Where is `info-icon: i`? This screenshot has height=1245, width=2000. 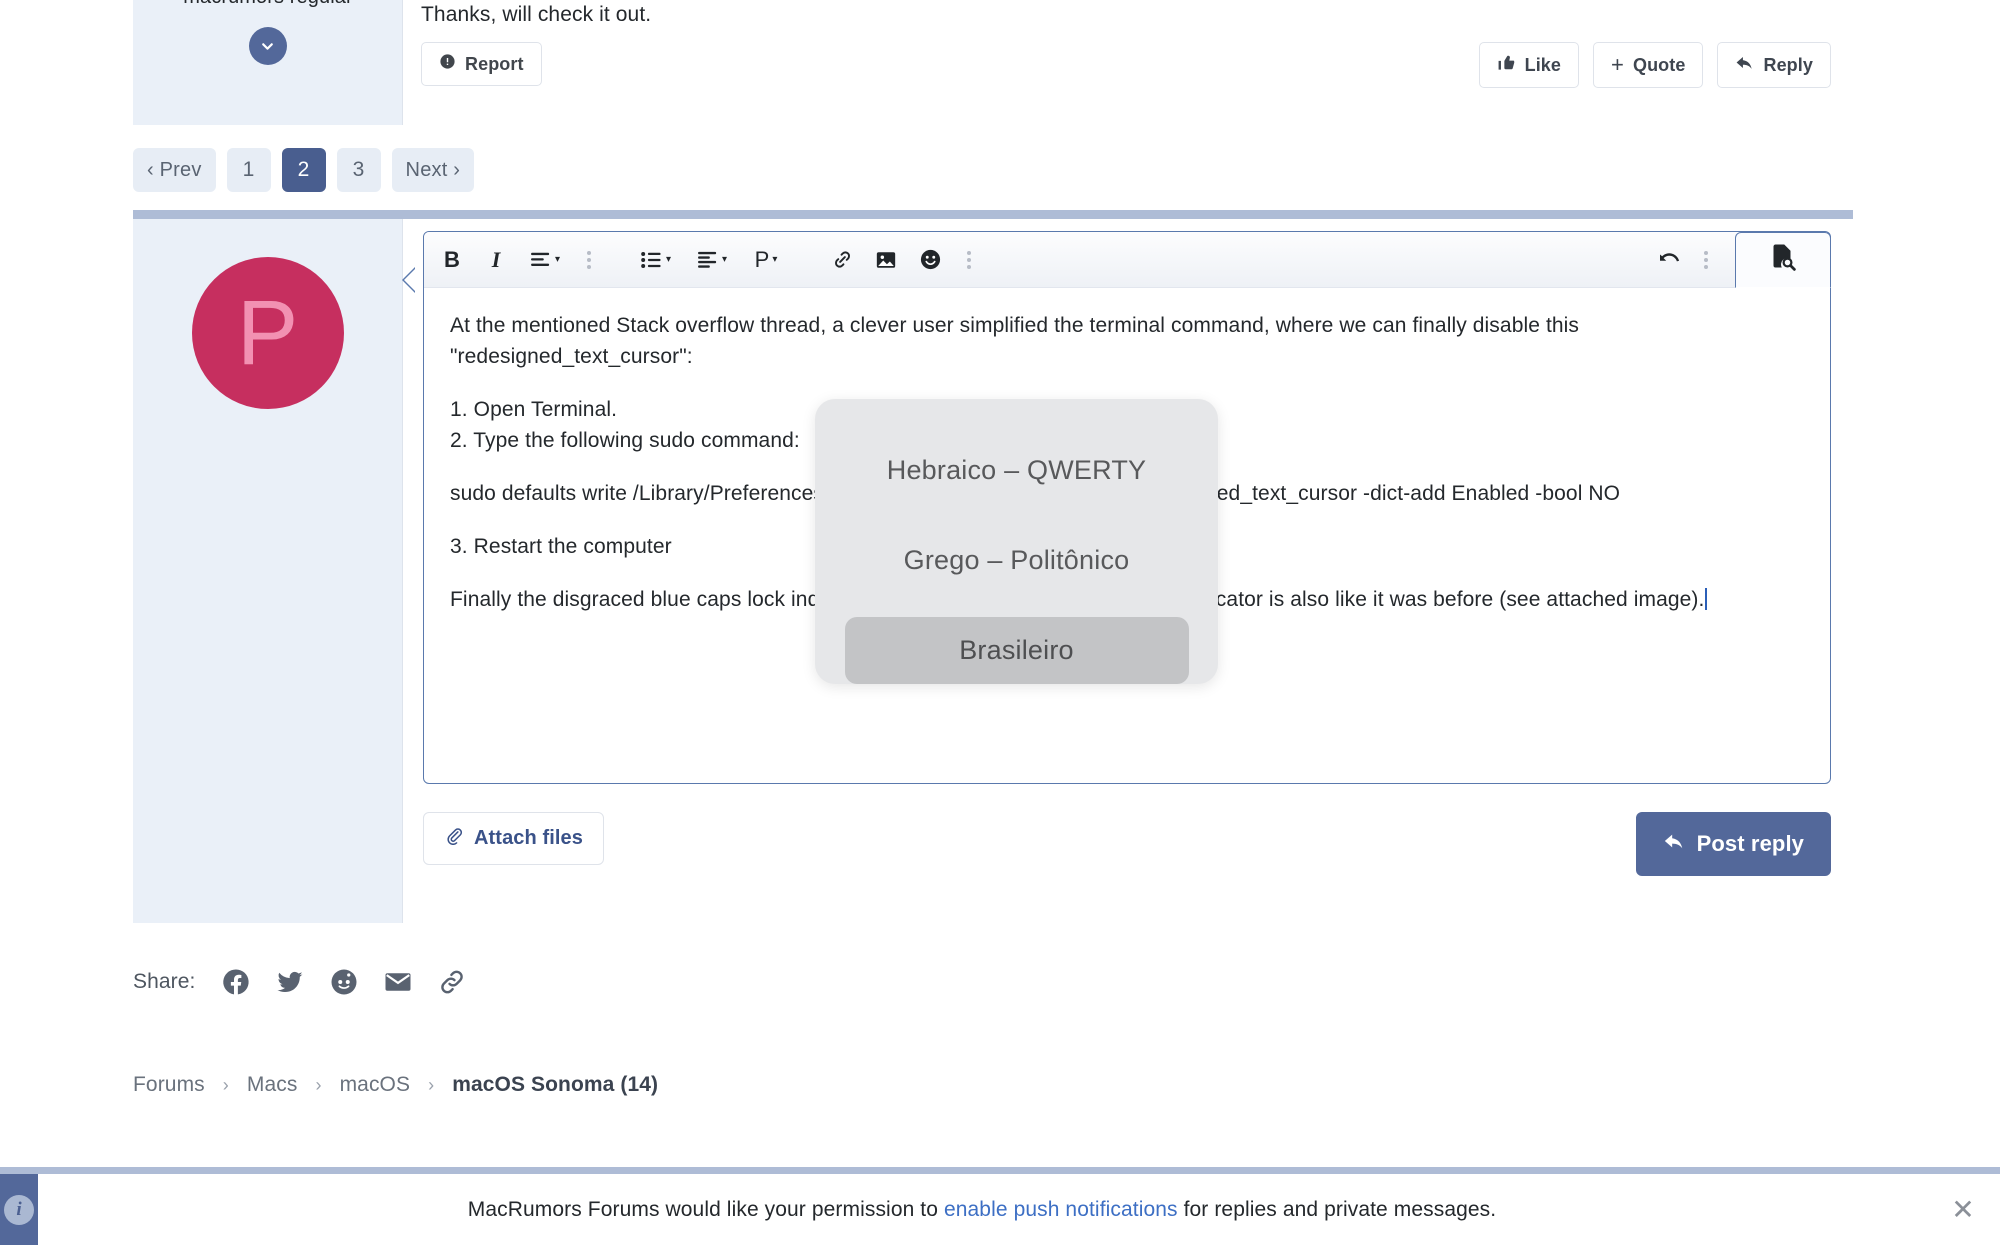 info-icon: i is located at coordinates (19, 1209).